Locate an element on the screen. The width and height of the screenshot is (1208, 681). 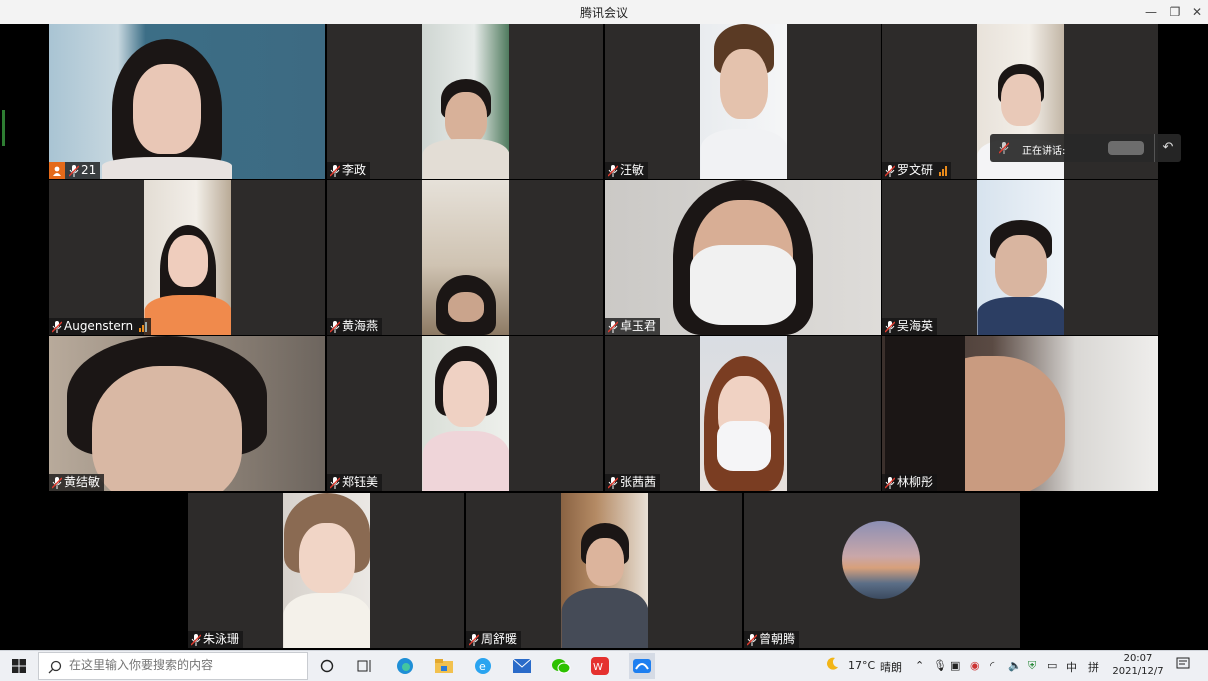
svg-text: e is located at coordinates (482, 666).